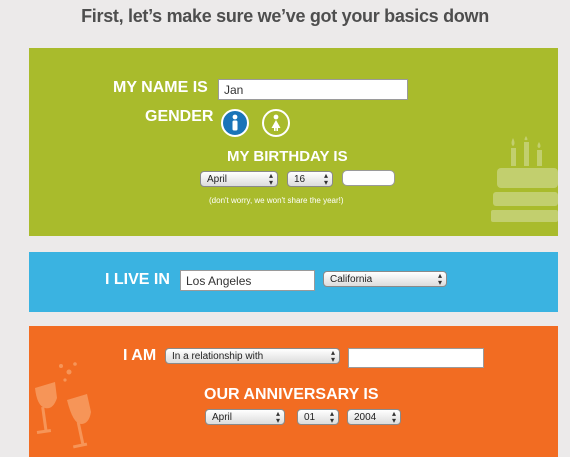 The height and width of the screenshot is (457, 570). I want to click on anniversary-month-select: April ▴ ▾, so click(245, 417).